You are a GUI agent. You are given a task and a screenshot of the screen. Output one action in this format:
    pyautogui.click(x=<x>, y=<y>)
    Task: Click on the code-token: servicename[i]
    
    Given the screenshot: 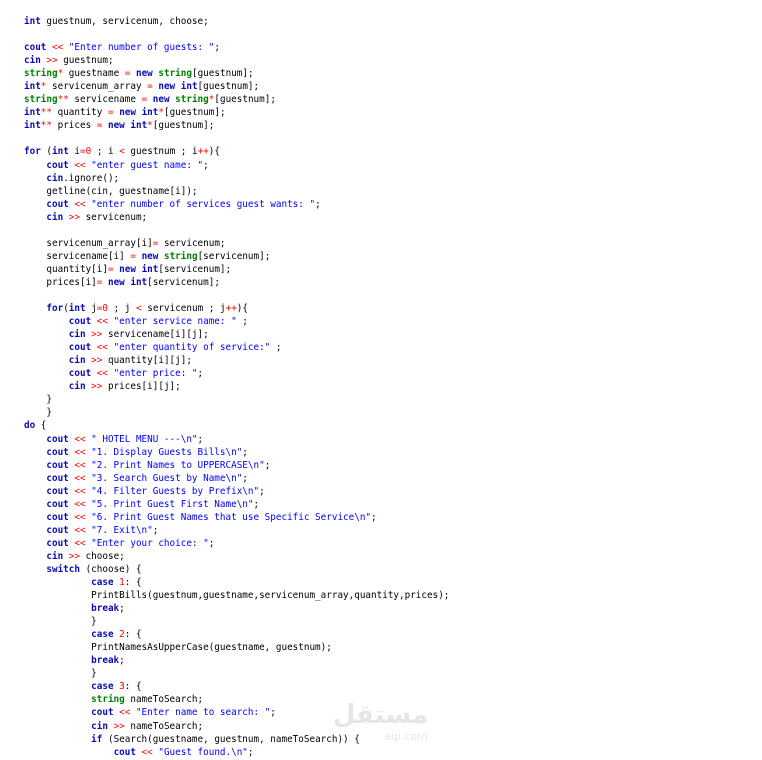 What is the action you would take?
    pyautogui.click(x=77, y=256)
    